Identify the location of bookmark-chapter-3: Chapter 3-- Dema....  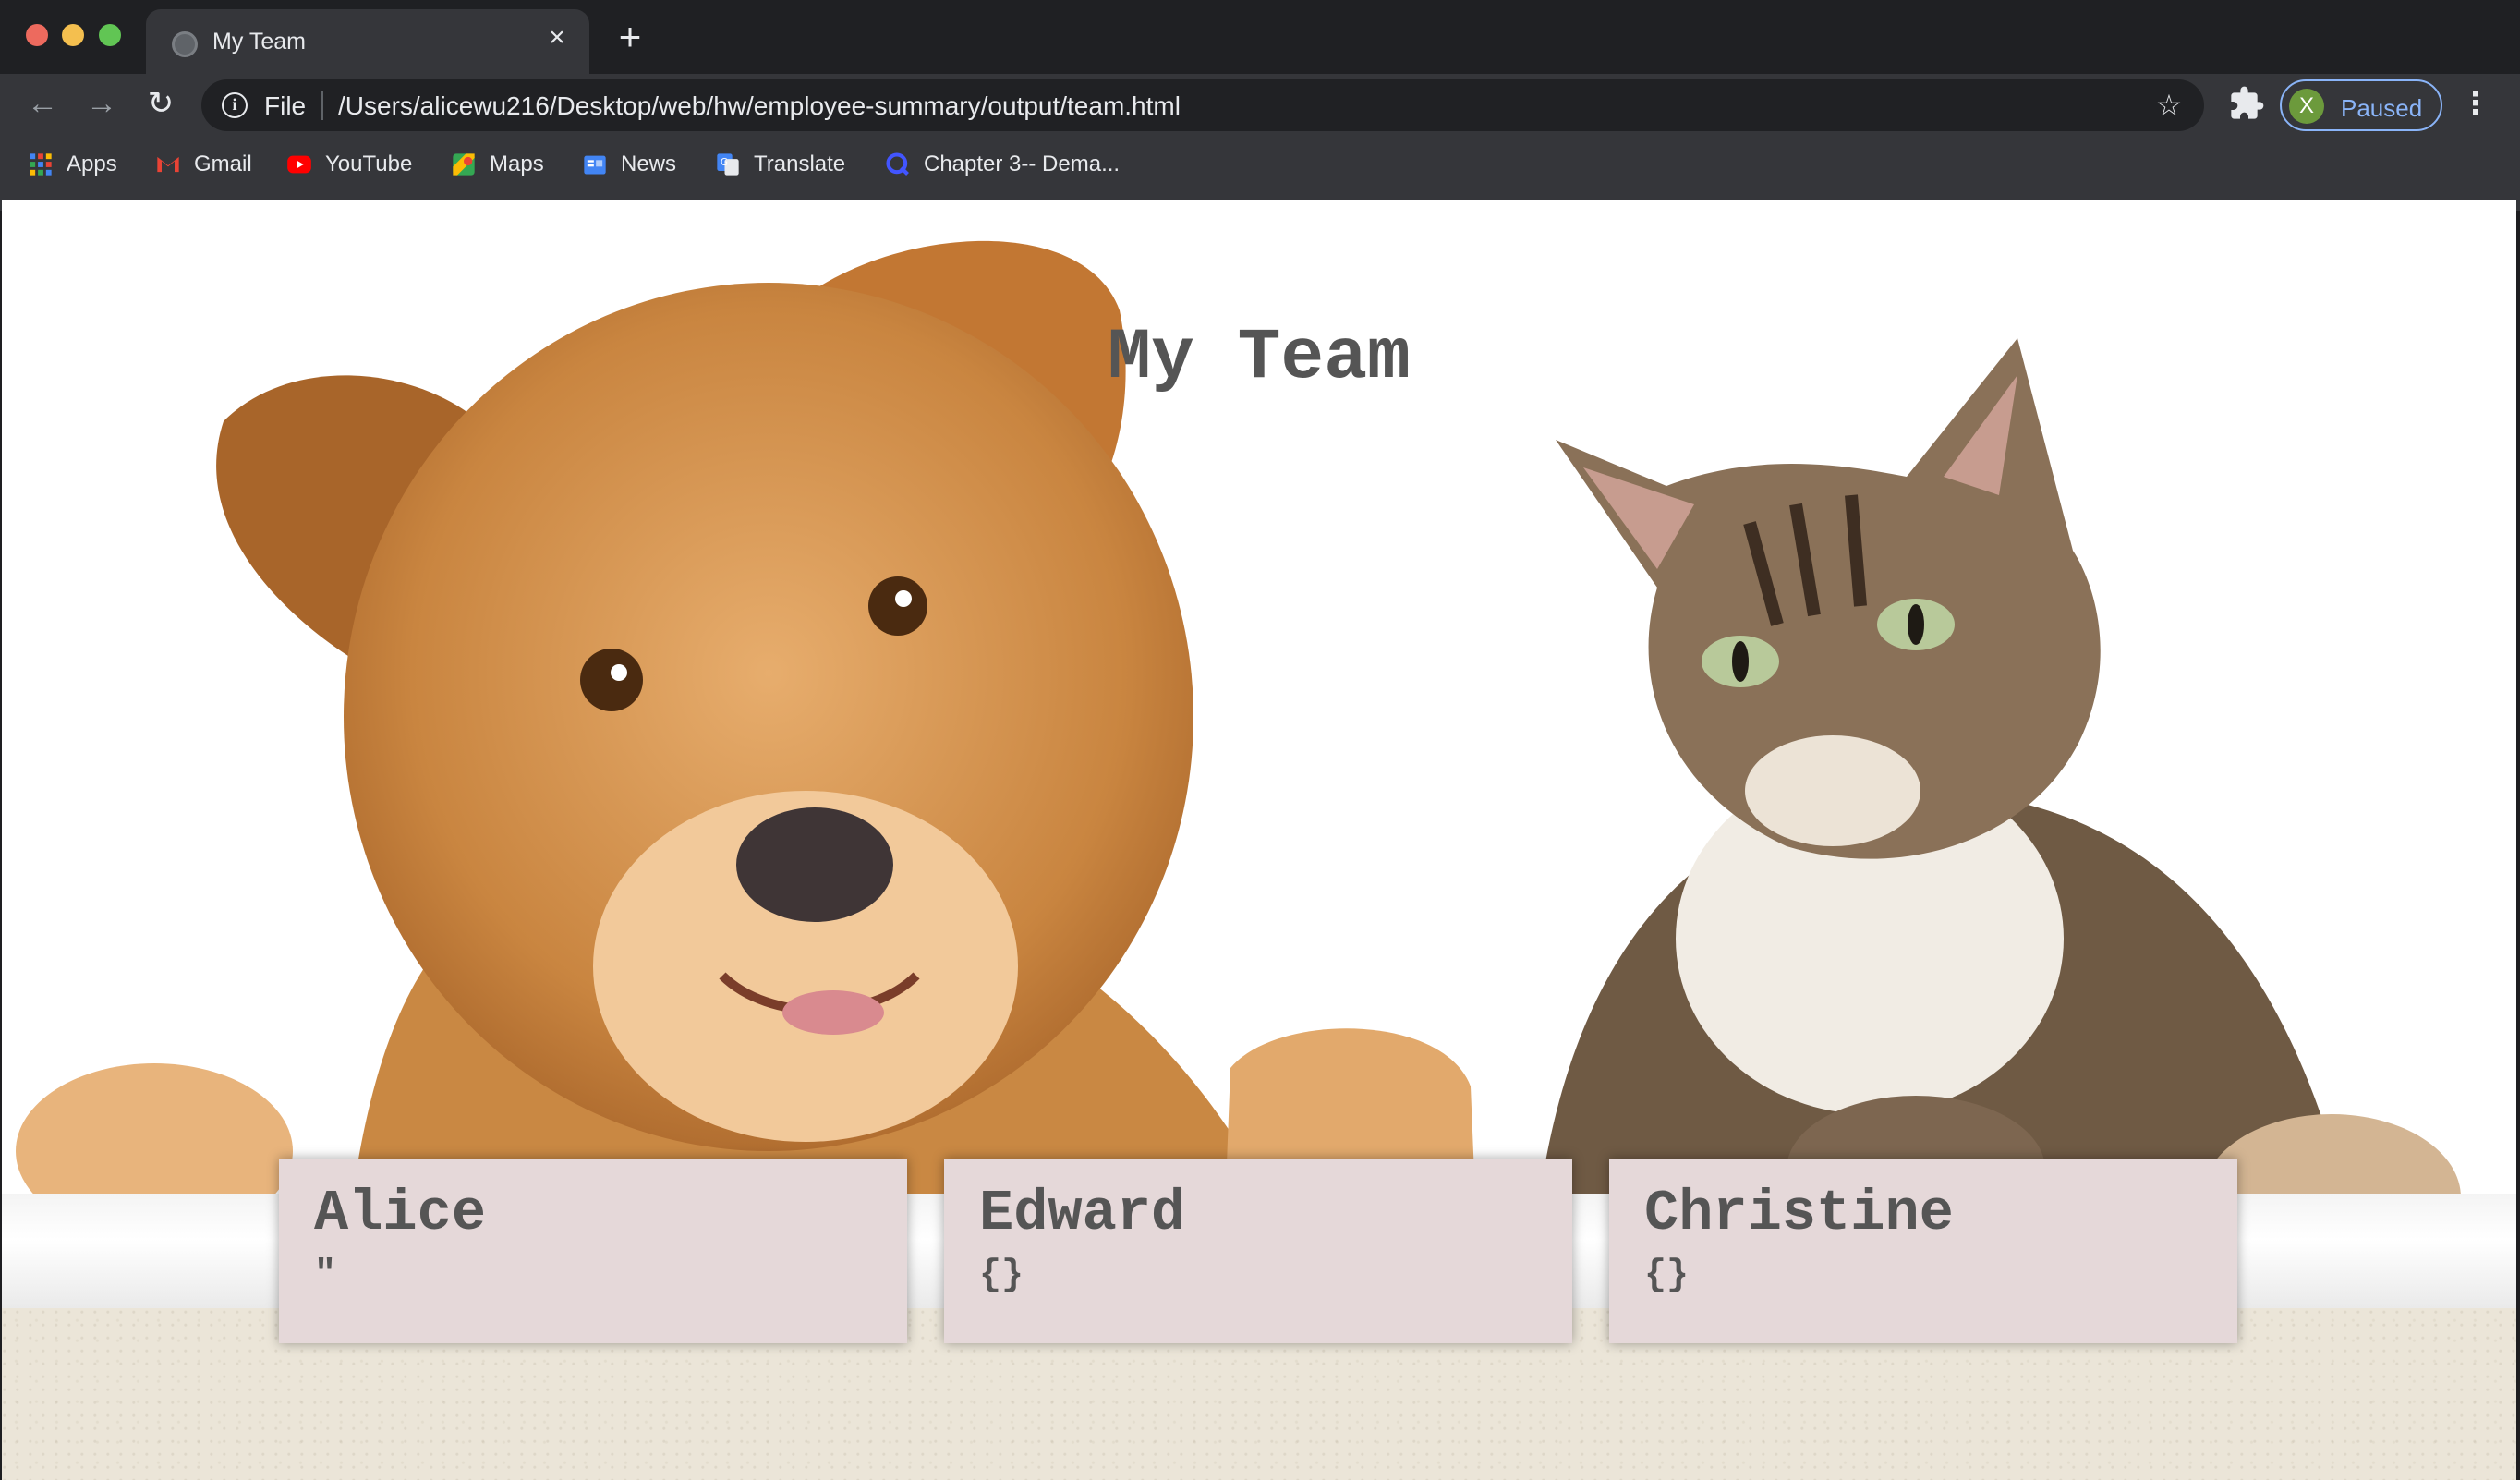
(1002, 164).